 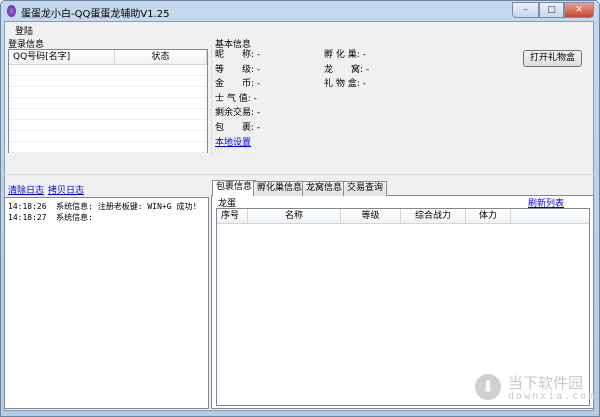 What do you see at coordinates (235, 55) in the screenshot?
I see `nickname-label: 昵 称:` at bounding box center [235, 55].